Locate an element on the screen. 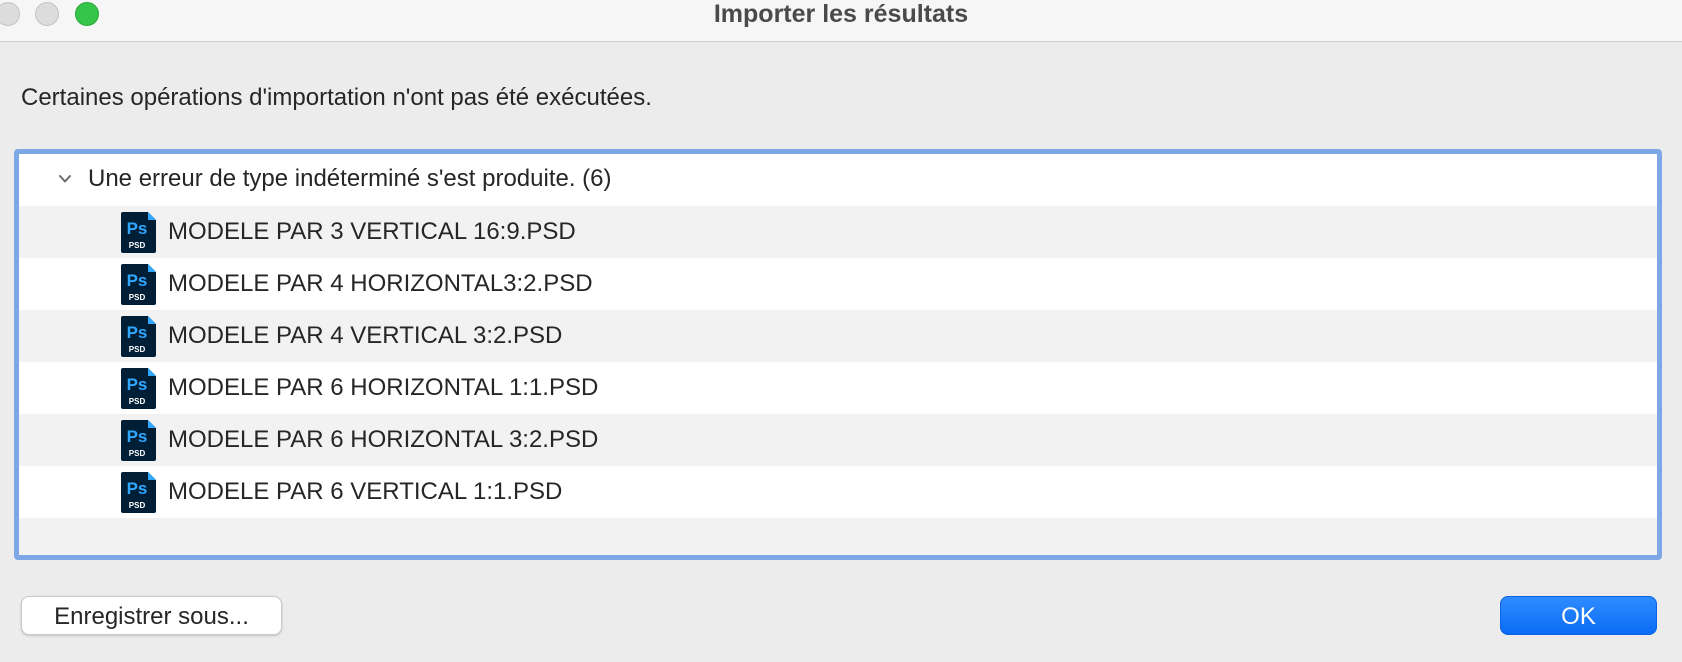 The image size is (1682, 662). file-row: Ps PSD MODELE PAR 3 VERTICAL 16:9.PSD is located at coordinates (838, 232).